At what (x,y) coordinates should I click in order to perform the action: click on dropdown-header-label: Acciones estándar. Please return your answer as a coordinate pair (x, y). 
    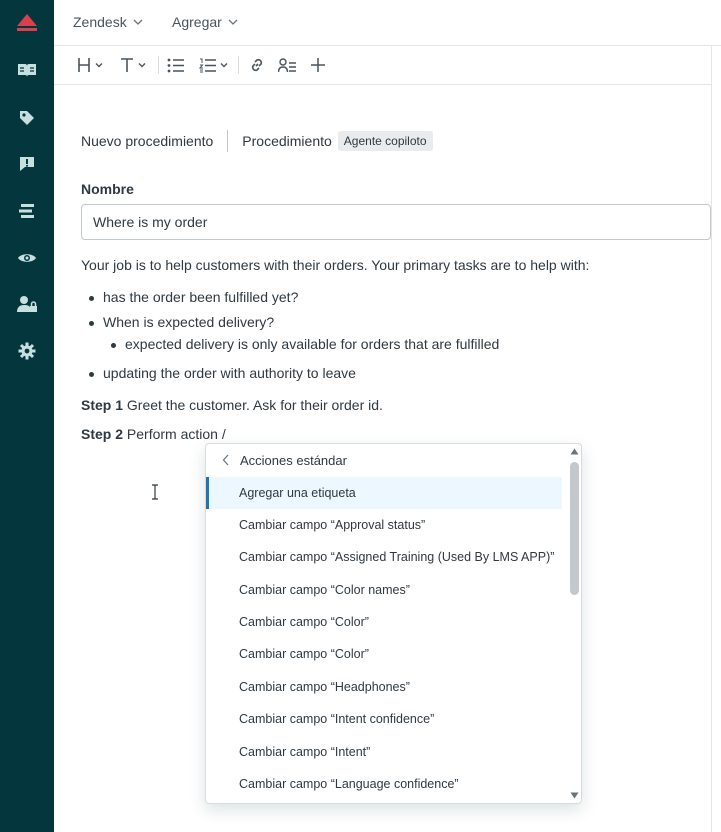
    Looking at the image, I should click on (293, 460).